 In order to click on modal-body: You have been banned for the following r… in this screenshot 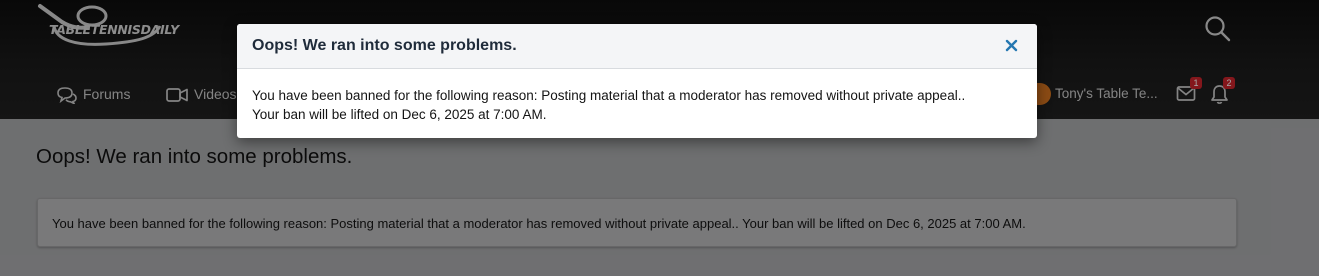, I will do `click(608, 105)`.